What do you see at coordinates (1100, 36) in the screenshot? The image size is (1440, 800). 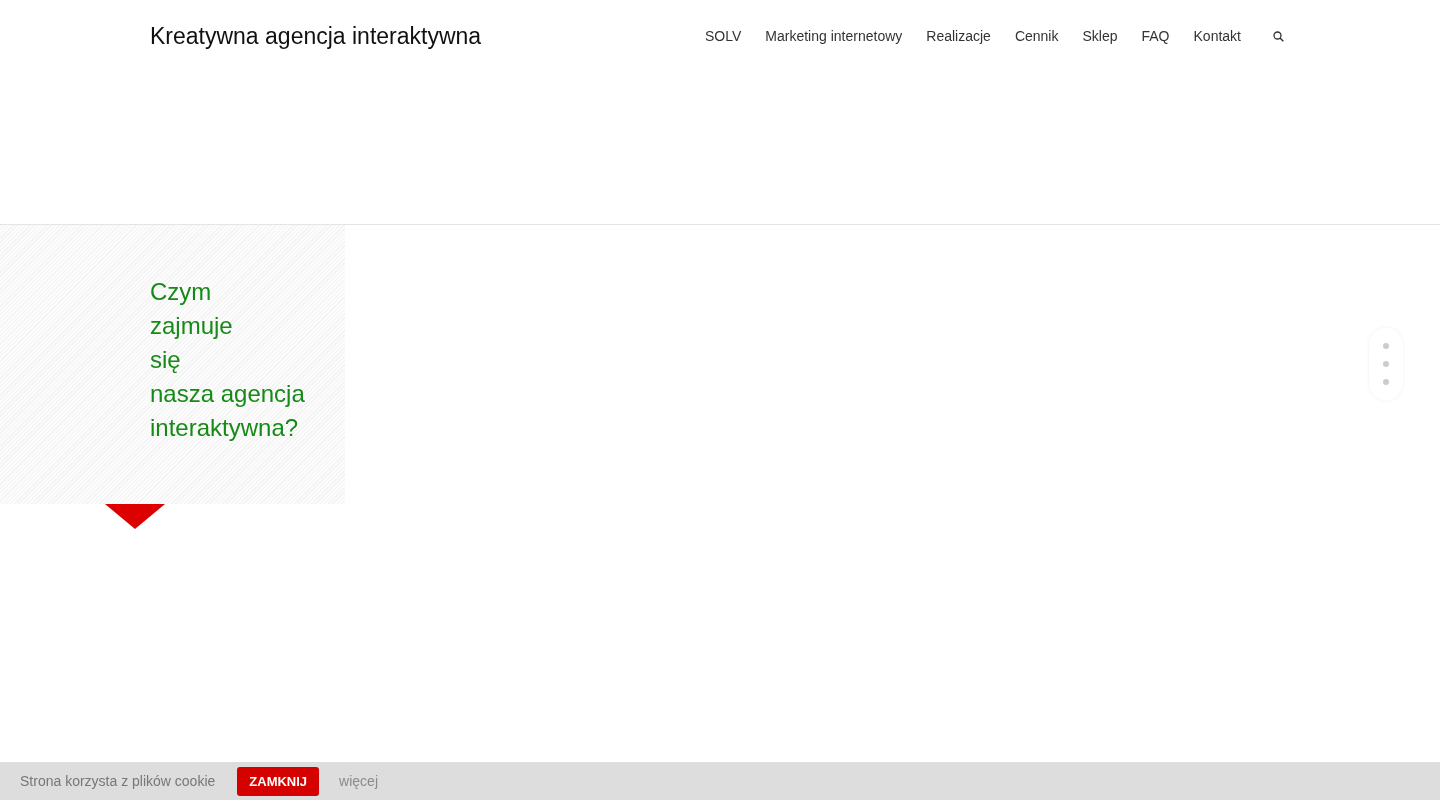 I see `nav-link: Sklep` at bounding box center [1100, 36].